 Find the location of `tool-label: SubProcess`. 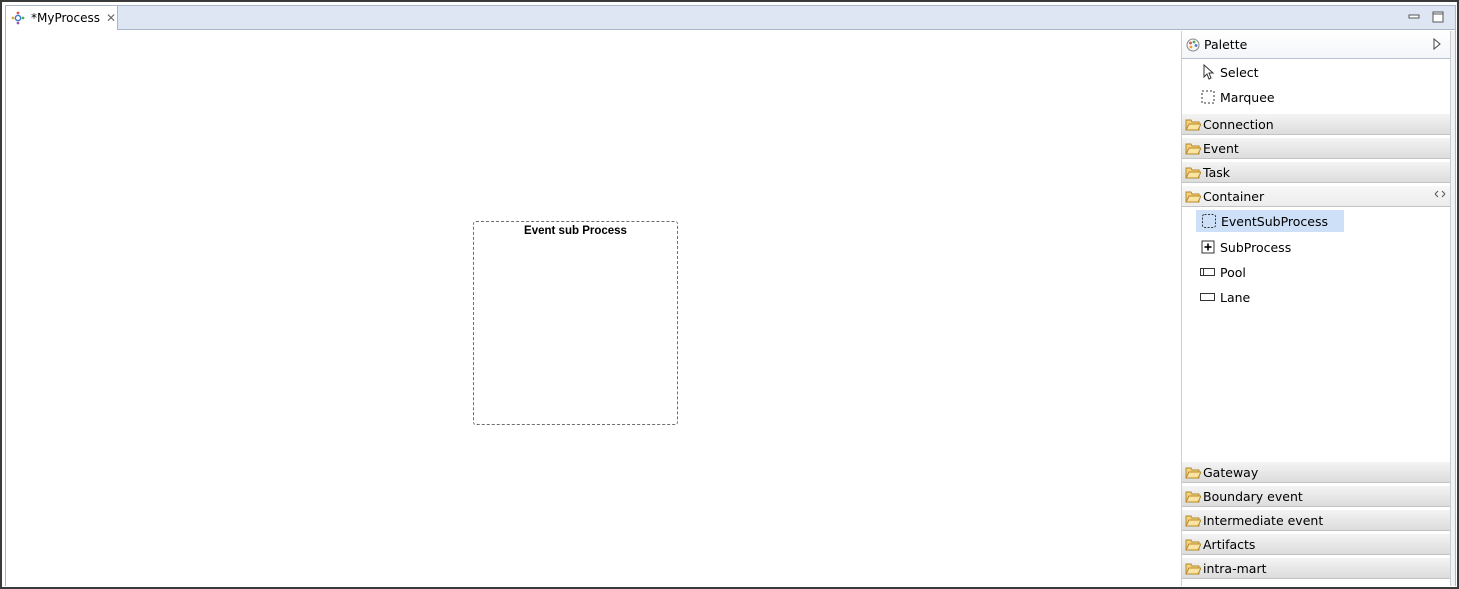

tool-label: SubProcess is located at coordinates (1256, 247).